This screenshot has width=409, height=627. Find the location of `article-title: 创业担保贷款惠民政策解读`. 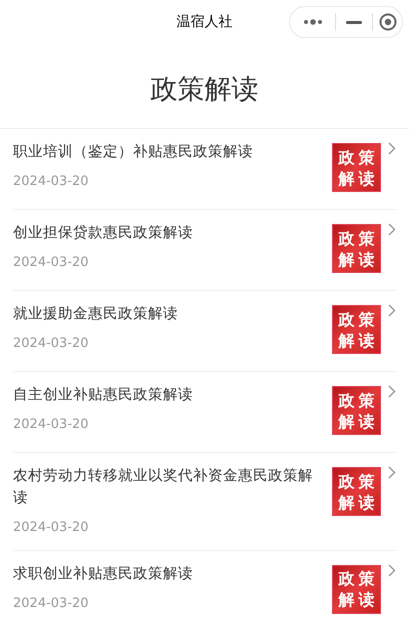

article-title: 创业担保贷款惠民政策解读 is located at coordinates (103, 233).